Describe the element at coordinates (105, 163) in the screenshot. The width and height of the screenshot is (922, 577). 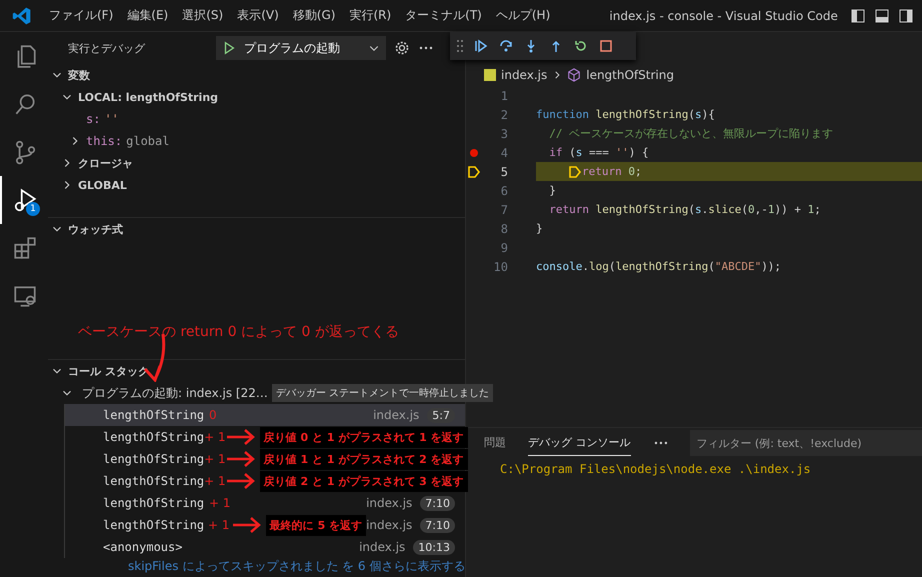
I see `scope-label: クロージャ` at that location.